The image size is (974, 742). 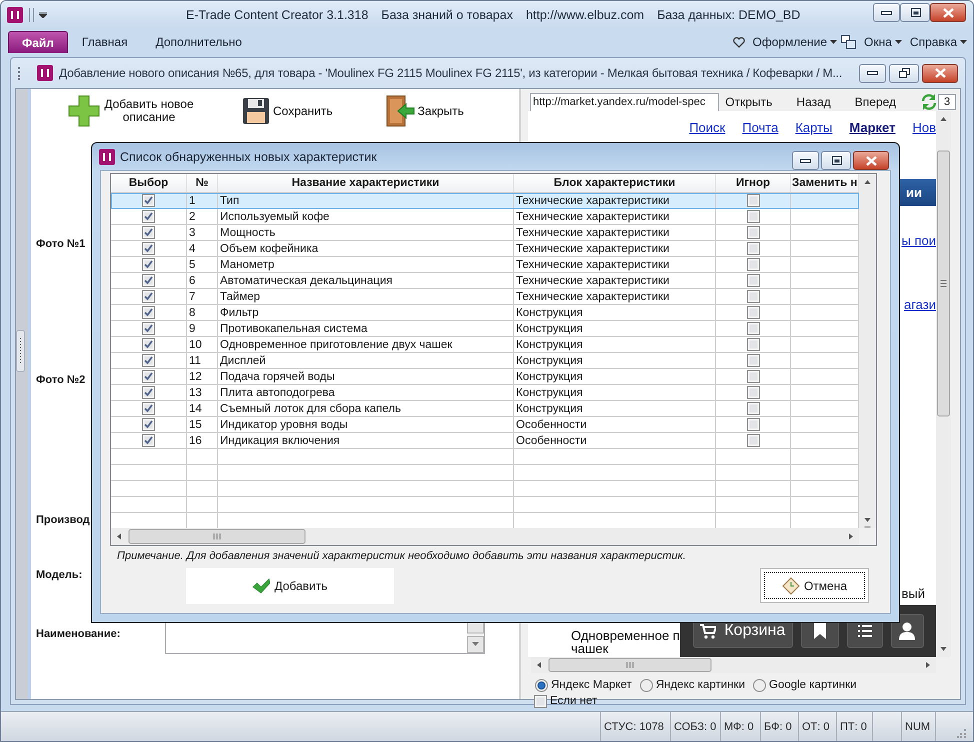 I want to click on toolbar-button: Закрыть, so click(x=424, y=111).